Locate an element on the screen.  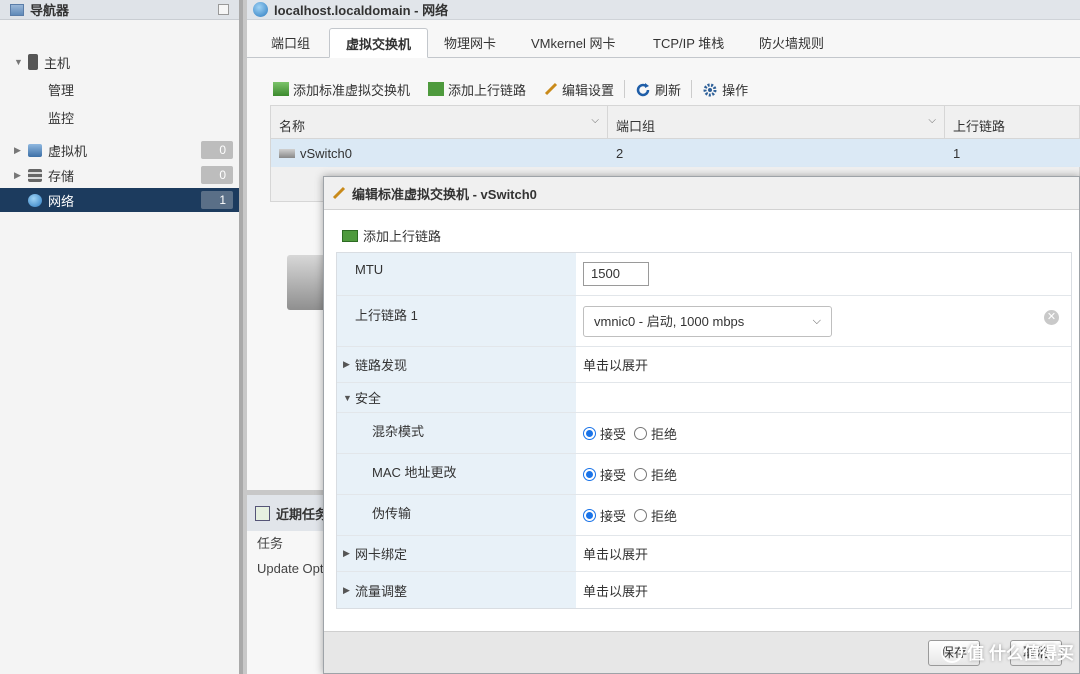
mac-change-label: MAC 地址更改 is located at coordinates (456, 474).